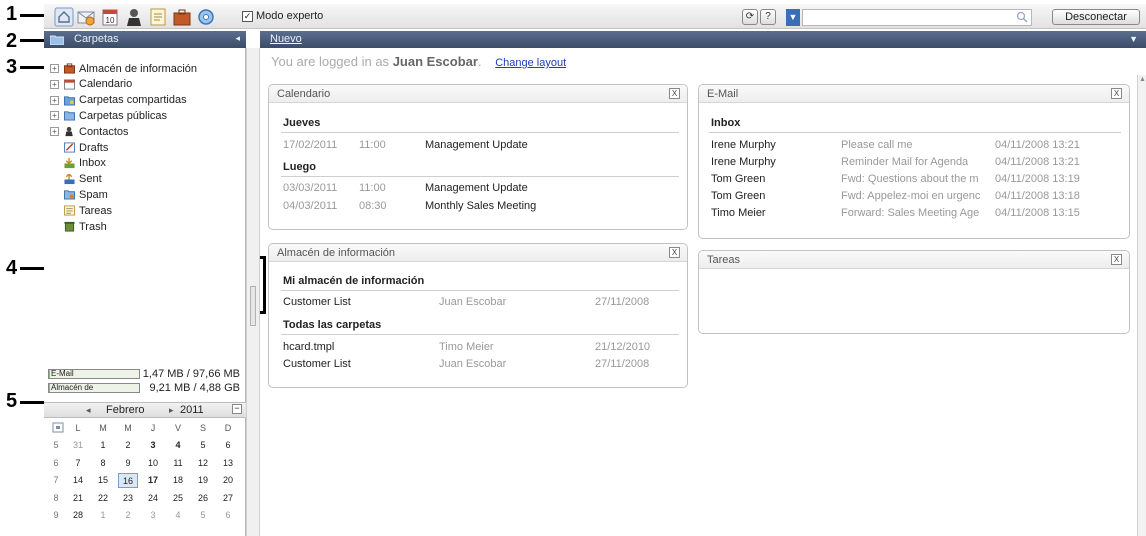 The width and height of the screenshot is (1146, 536). I want to click on calendar-day: 31, so click(78, 445).